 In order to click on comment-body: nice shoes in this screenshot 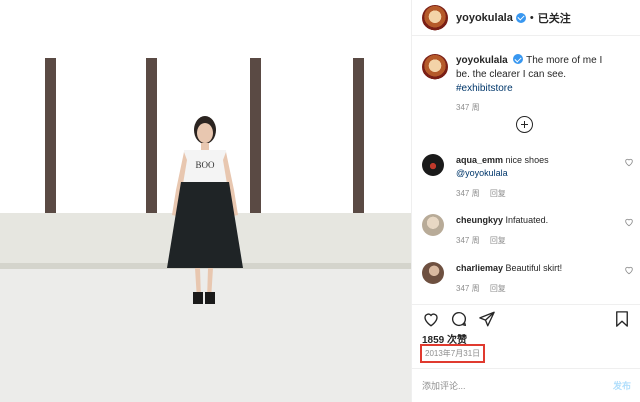, I will do `click(527, 160)`.